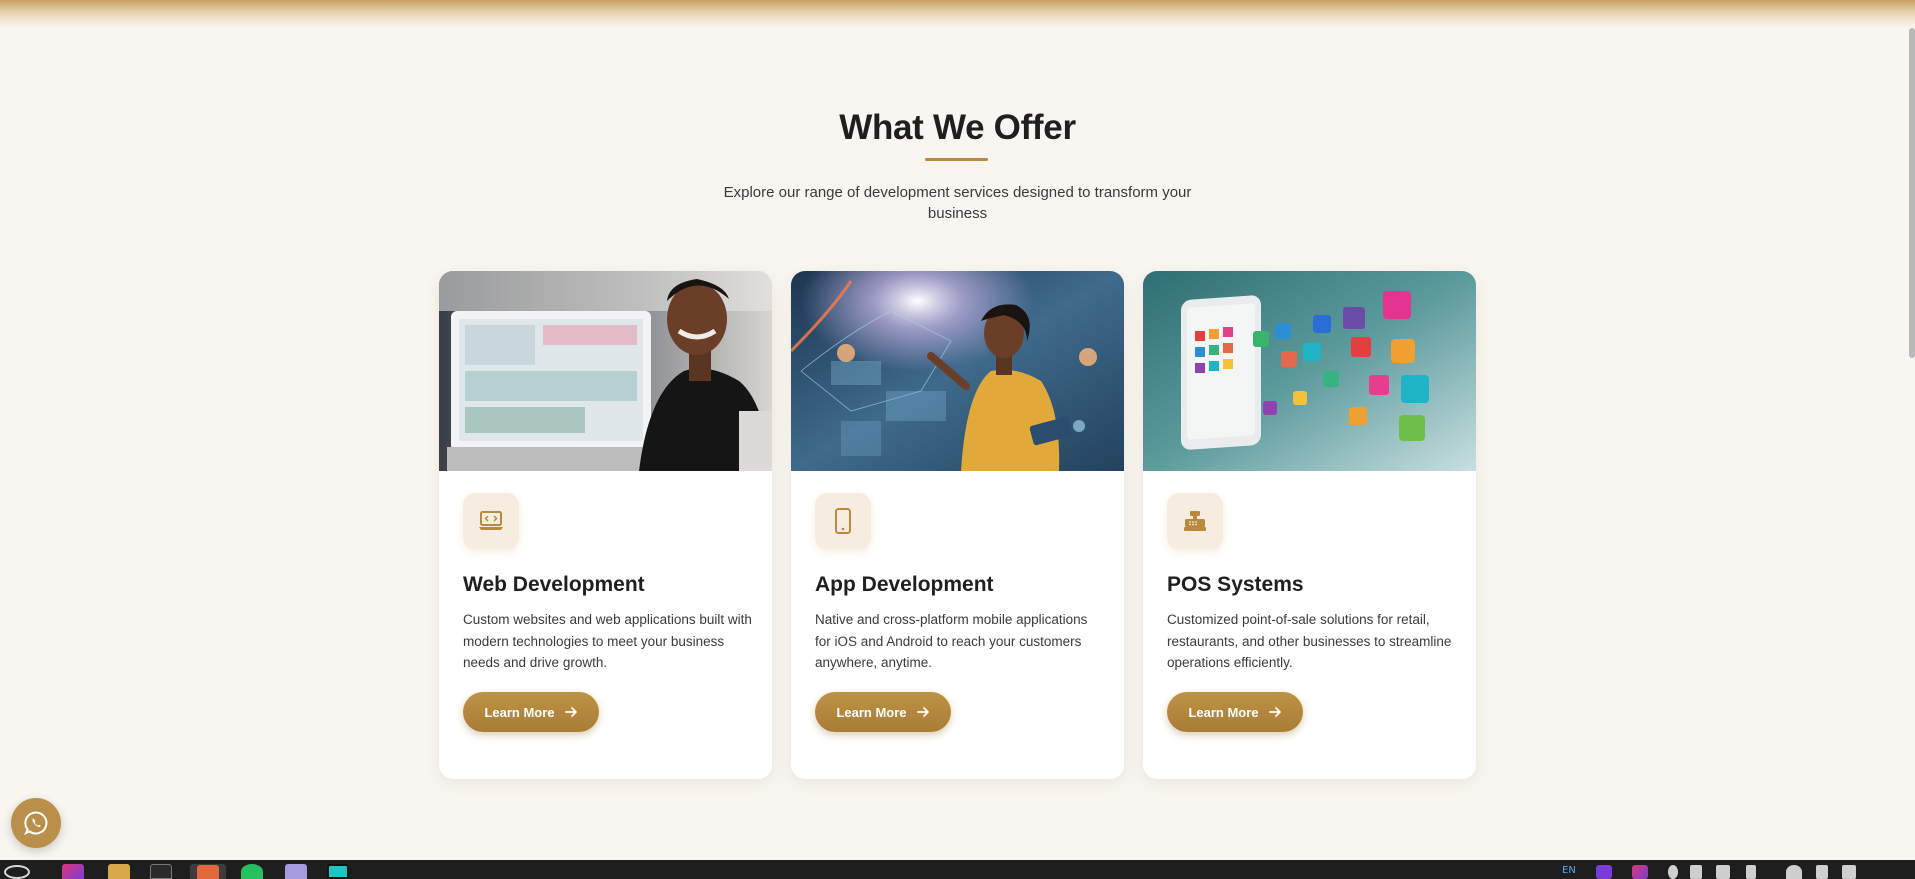  What do you see at coordinates (1696, 872) in the screenshot?
I see `tray-clipboard-icon` at bounding box center [1696, 872].